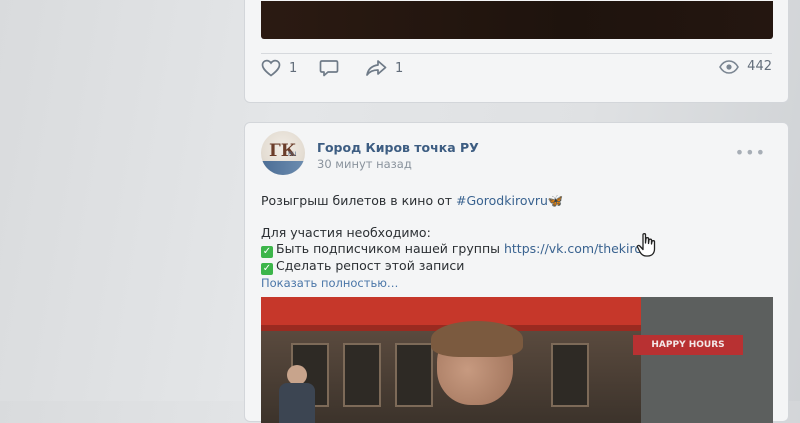 Image resolution: width=800 pixels, height=423 pixels. Describe the element at coordinates (688, 345) in the screenshot. I see `happy-hours-sign: HAPPY HOURS` at that location.